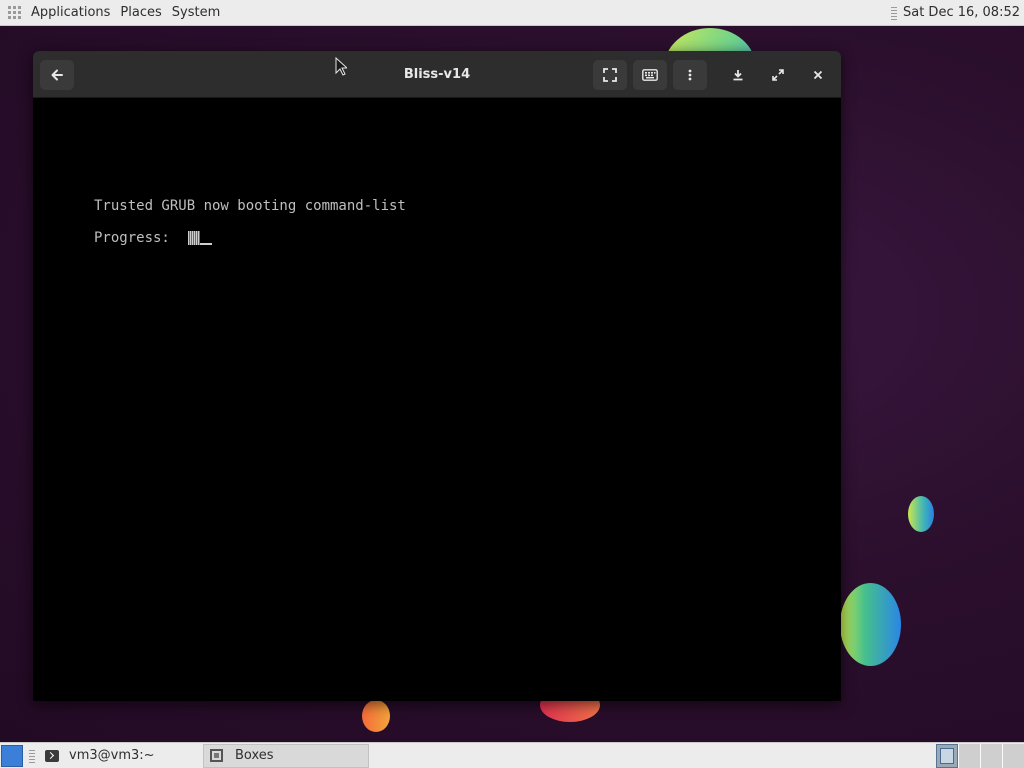  What do you see at coordinates (52, 755) in the screenshot?
I see `terminal-icon` at bounding box center [52, 755].